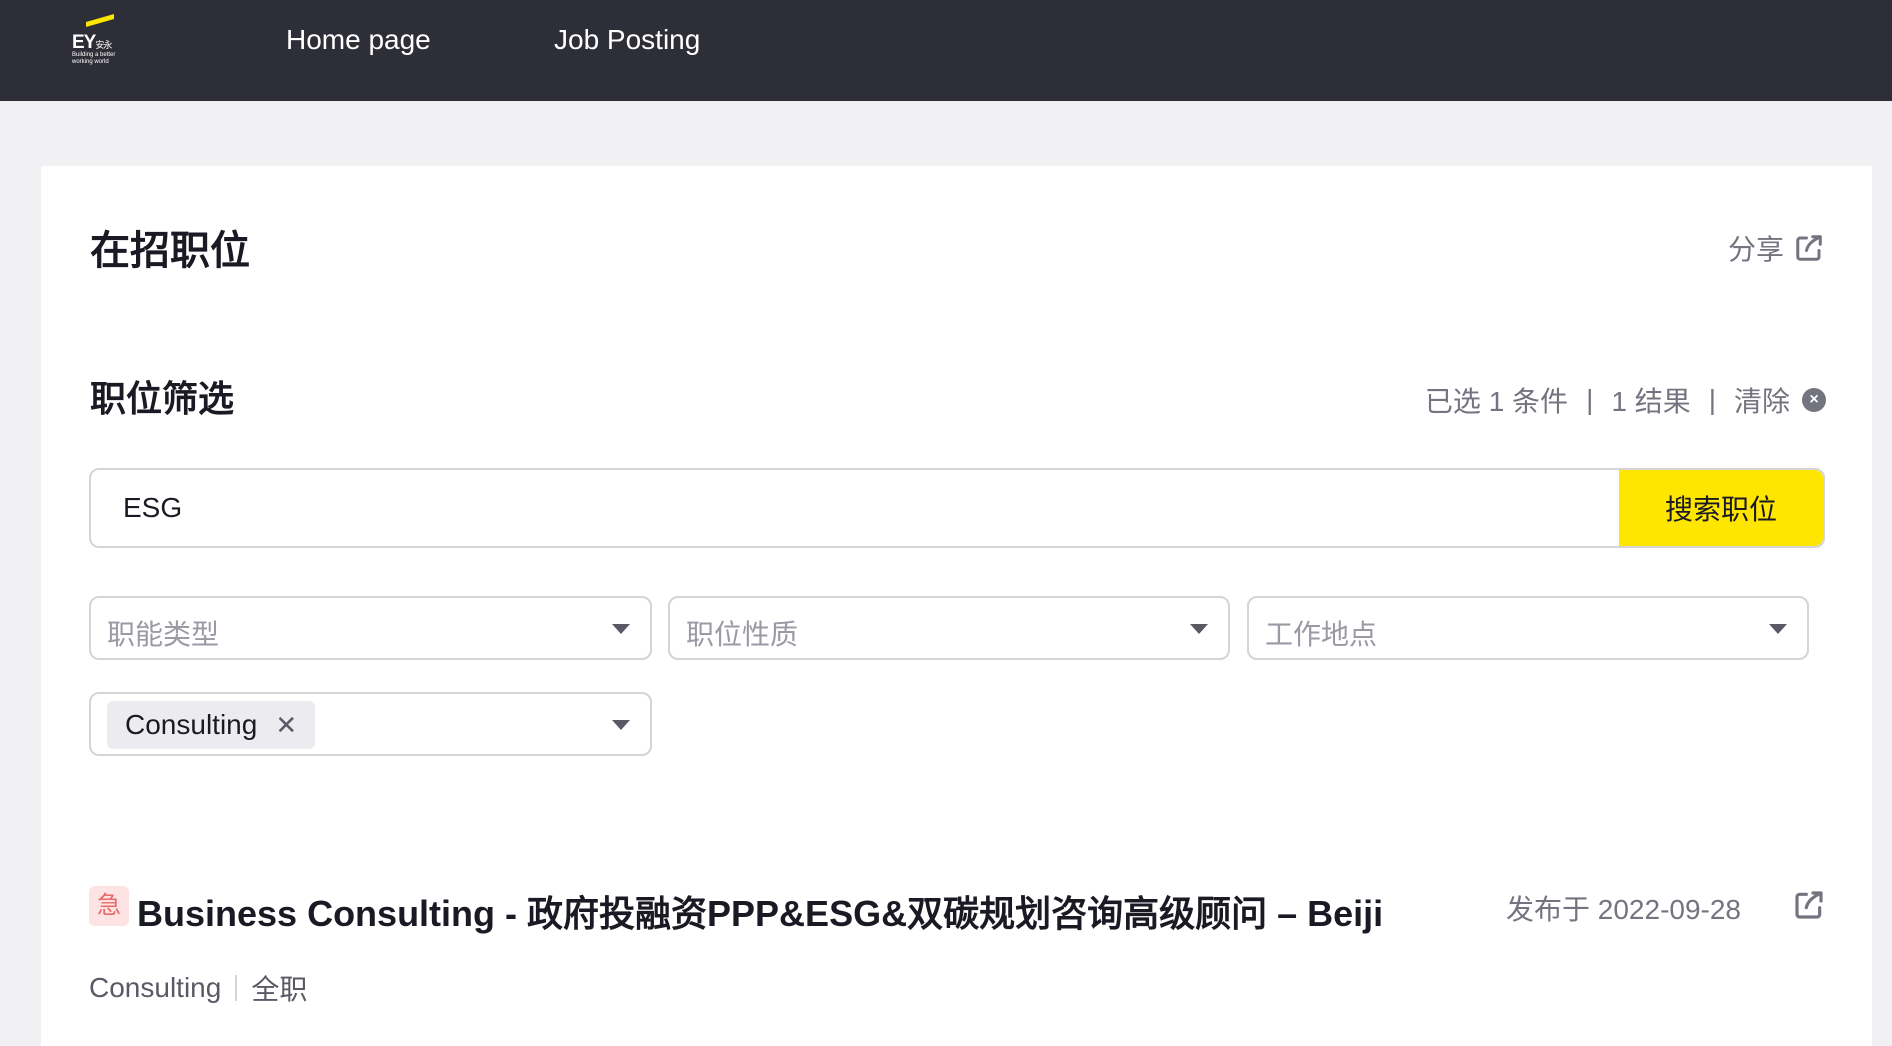 The width and height of the screenshot is (1892, 1046). I want to click on filter-section-title: 职位筛选, so click(162, 398).